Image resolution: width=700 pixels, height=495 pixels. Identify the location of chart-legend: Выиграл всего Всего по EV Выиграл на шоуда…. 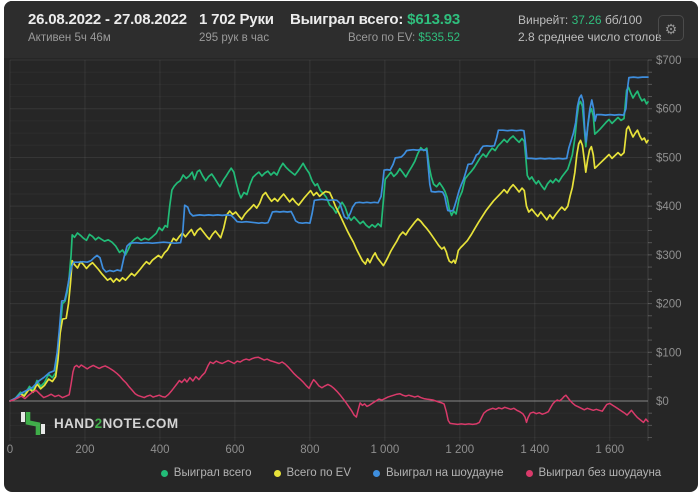
(351, 473).